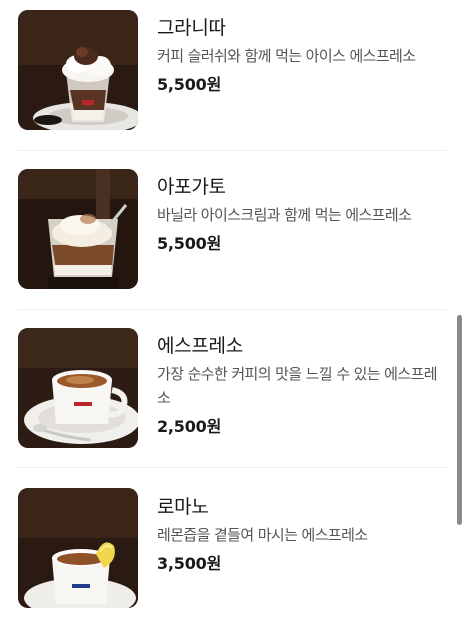  I want to click on espresso-photo, so click(78, 388).